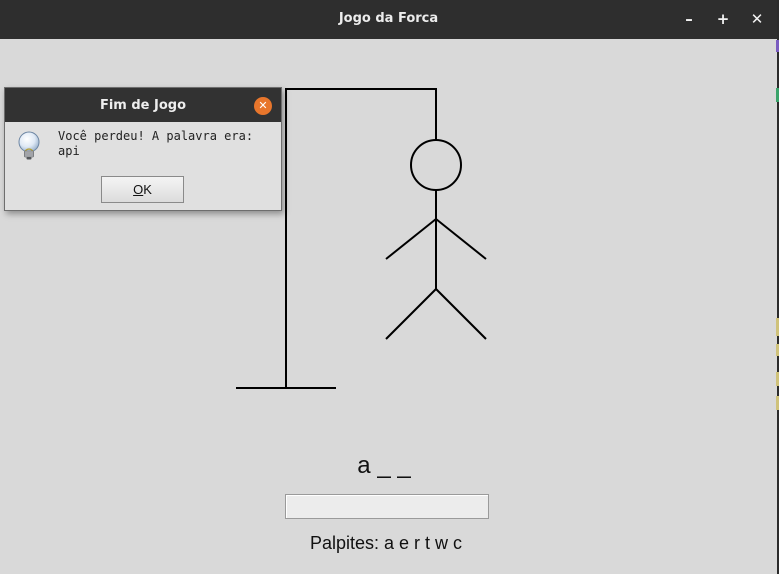  I want to click on dialog-close-icon: ✕, so click(263, 106).